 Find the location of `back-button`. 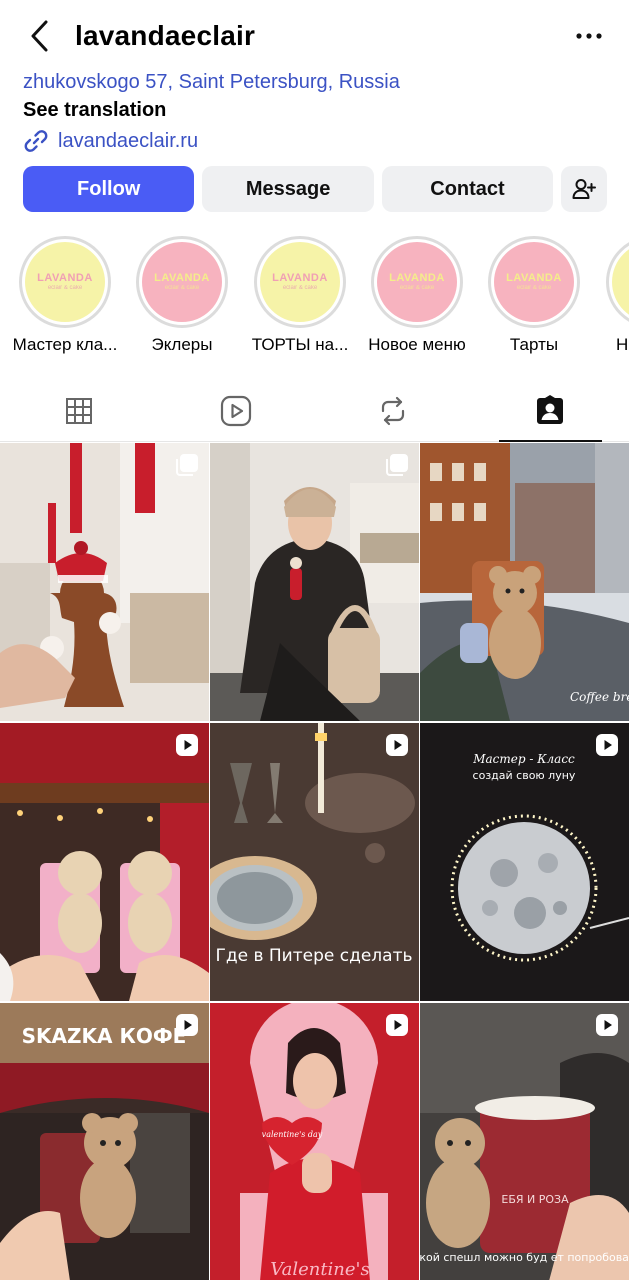

back-button is located at coordinates (40, 36).